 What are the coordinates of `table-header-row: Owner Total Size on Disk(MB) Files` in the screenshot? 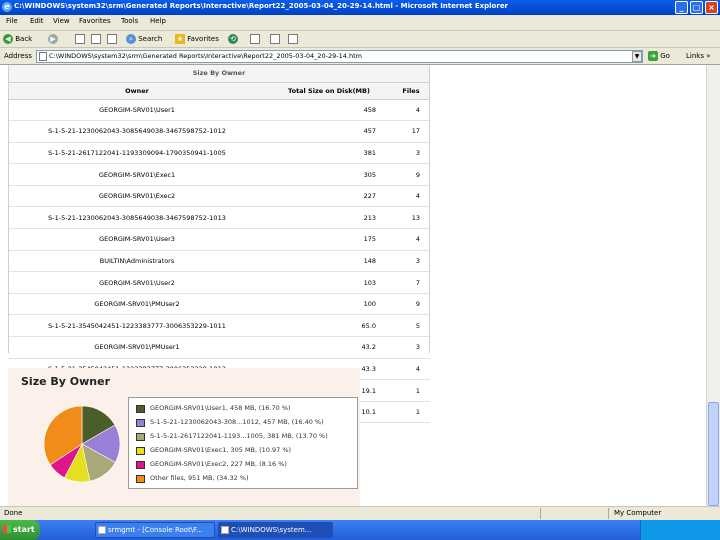 It's located at (219, 91).